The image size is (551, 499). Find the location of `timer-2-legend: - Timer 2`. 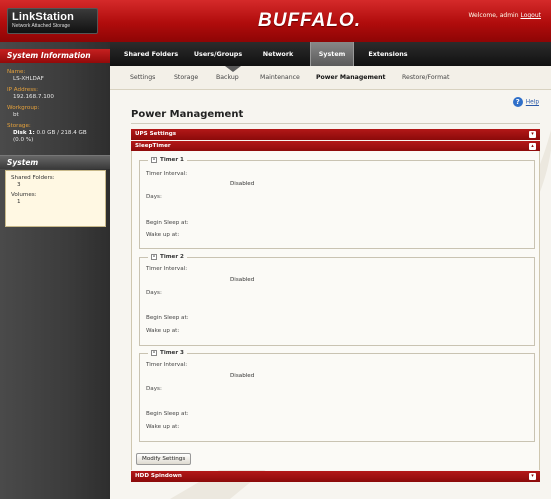

timer-2-legend: - Timer 2 is located at coordinates (167, 257).